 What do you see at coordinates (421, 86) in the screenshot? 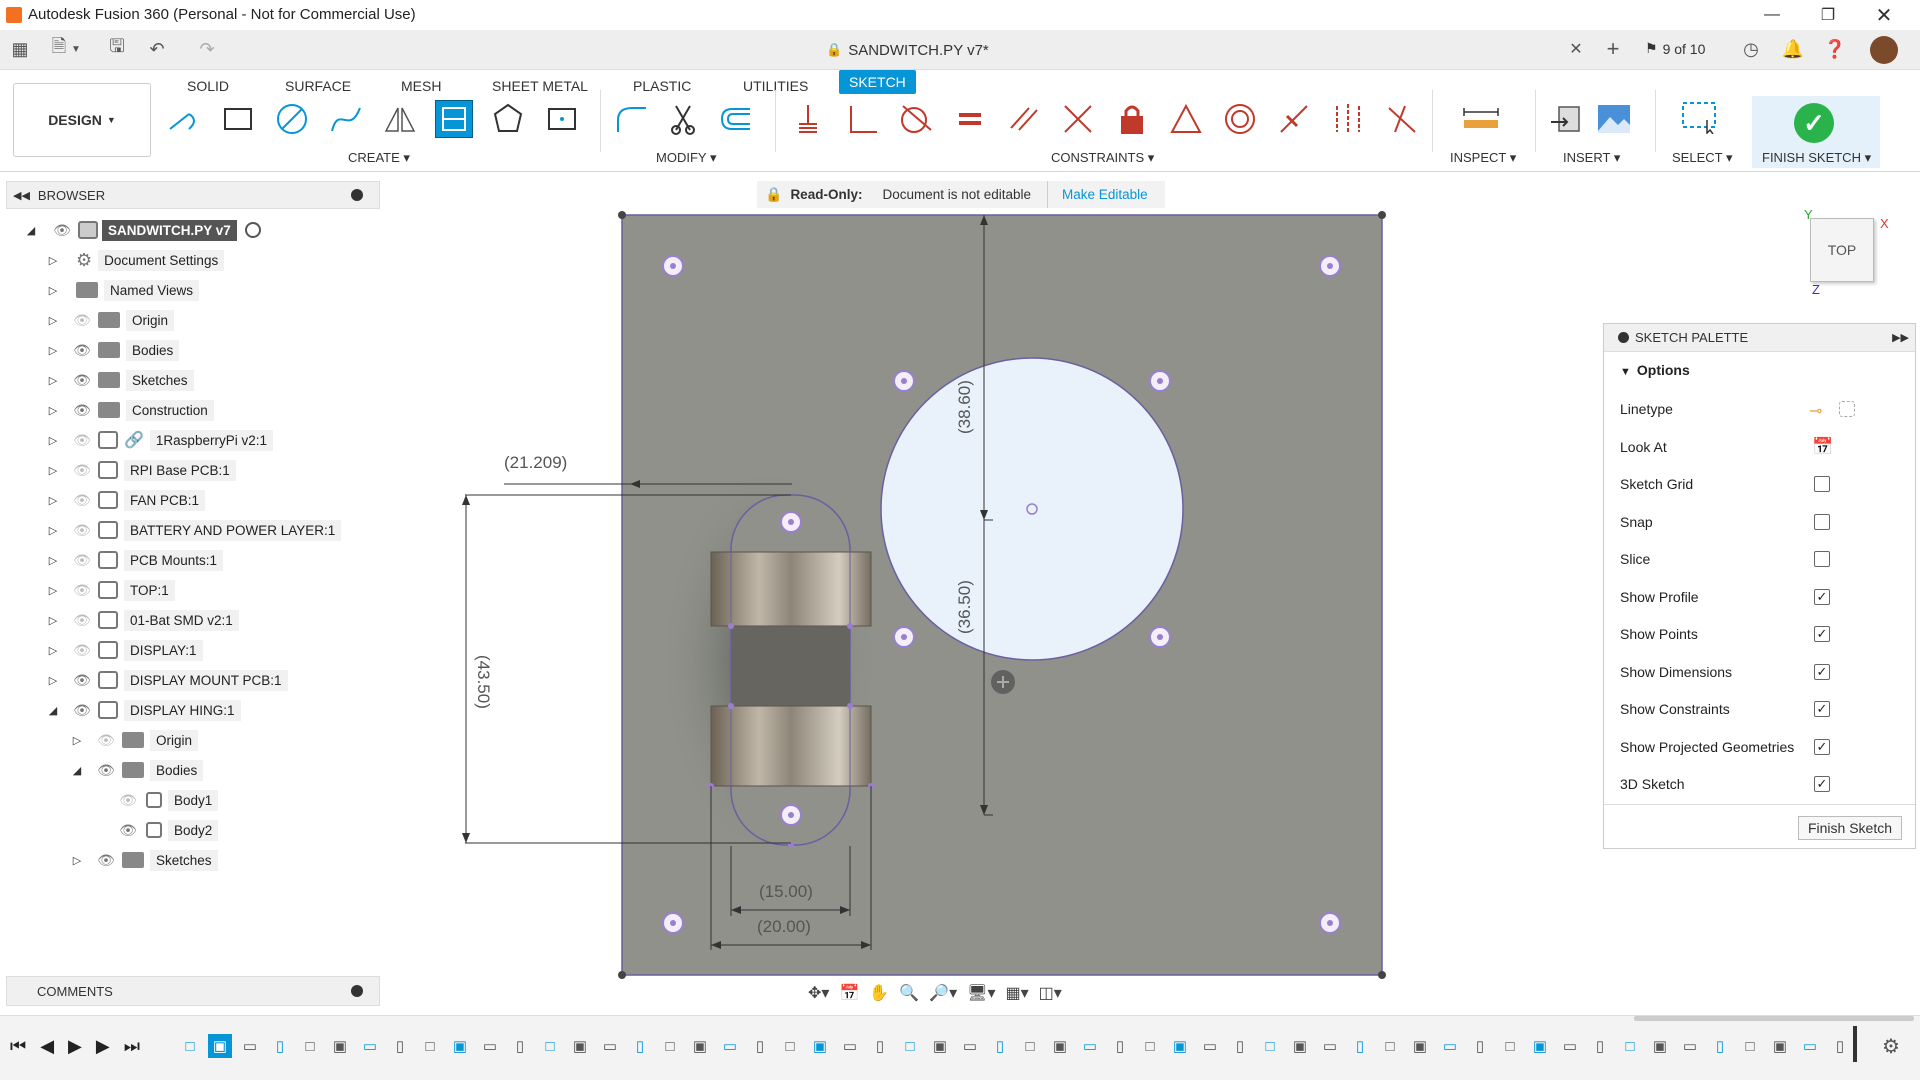
I see `tab-mesh: MESH` at bounding box center [421, 86].